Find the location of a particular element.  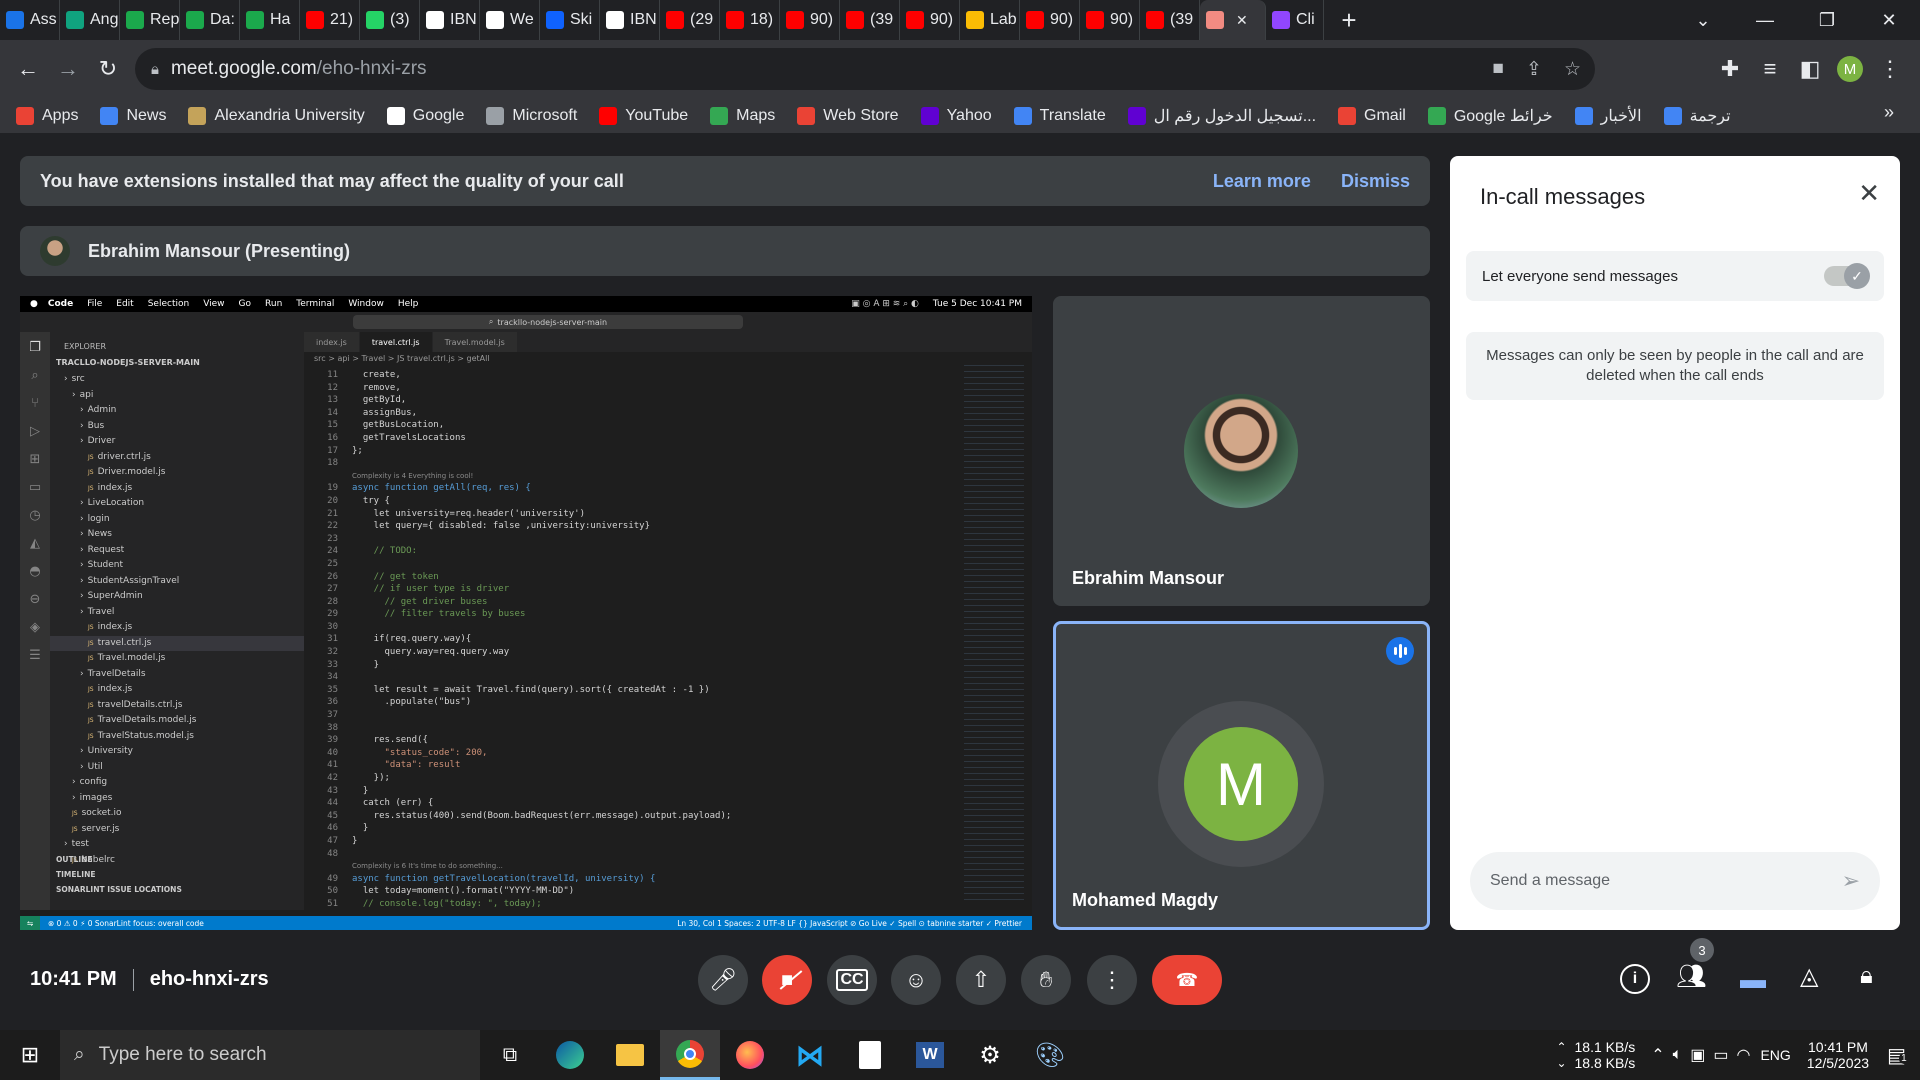

wifi-icon: ◠ is located at coordinates (1743, 1055).